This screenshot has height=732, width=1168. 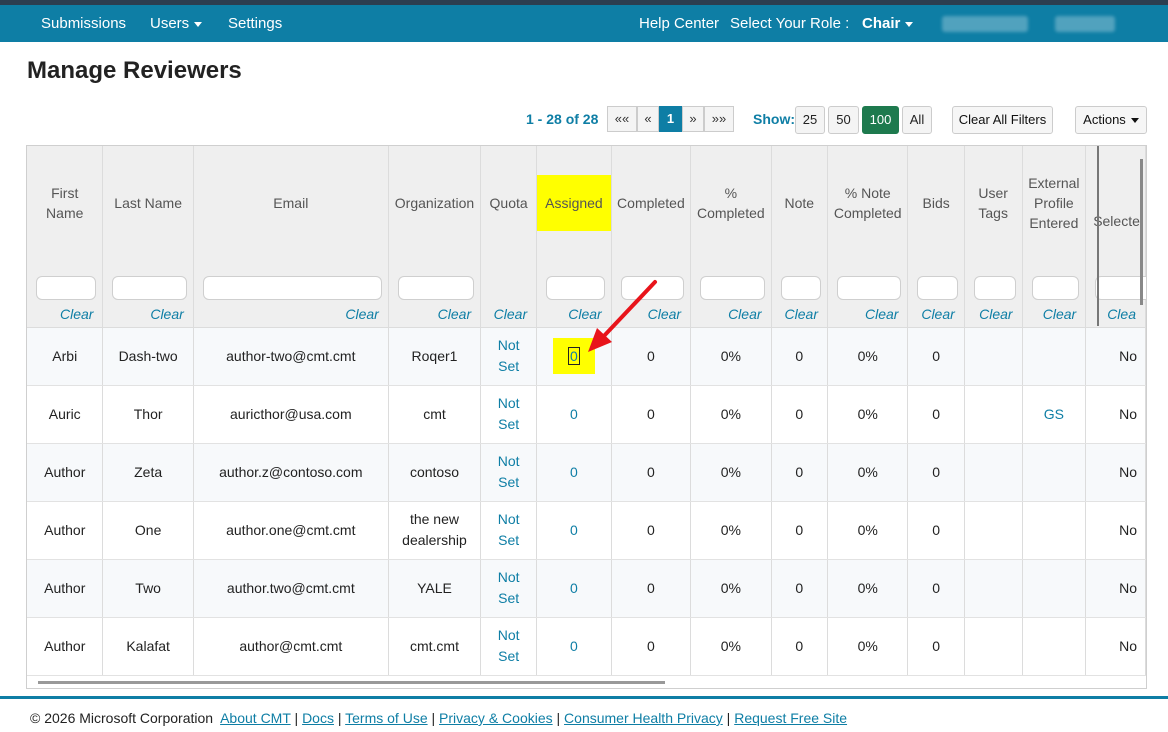 I want to click on role-value: Chair, so click(x=881, y=23).